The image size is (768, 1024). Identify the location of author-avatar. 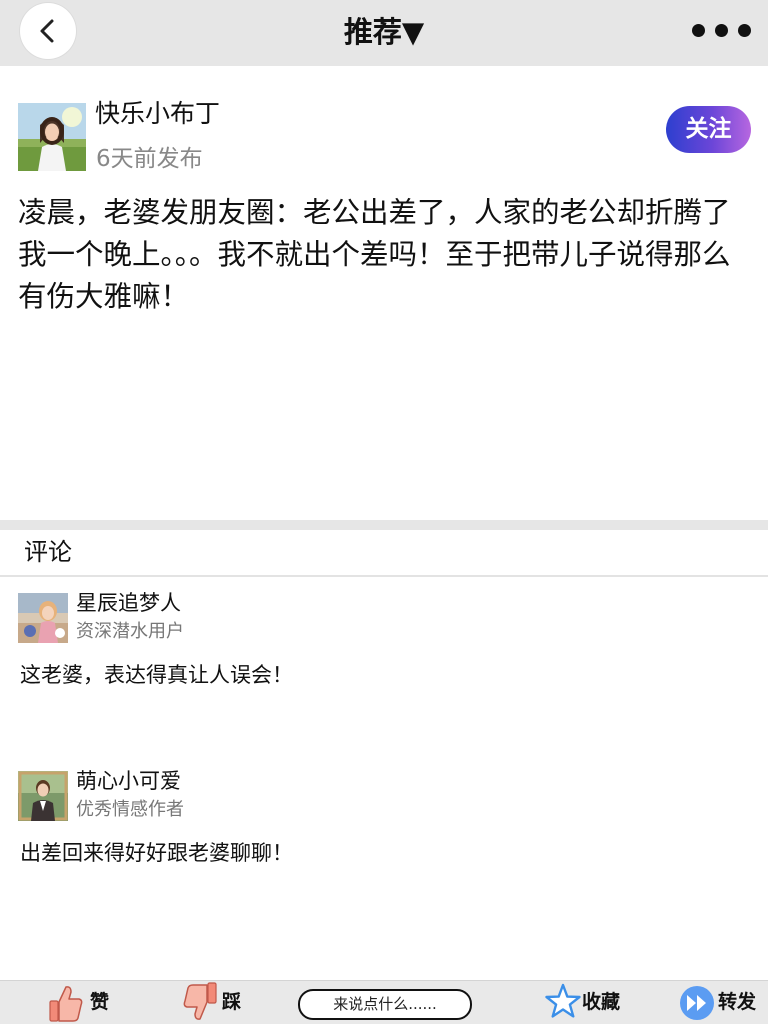
(52, 137).